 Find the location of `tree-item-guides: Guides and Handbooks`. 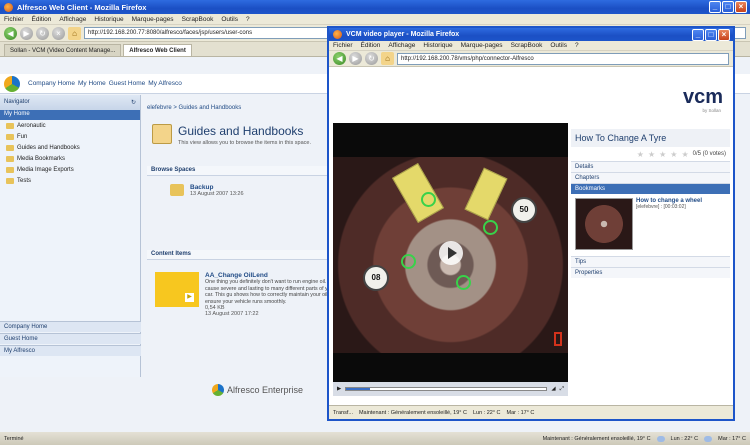

tree-item-guides: Guides and Handbooks is located at coordinates (70, 147).